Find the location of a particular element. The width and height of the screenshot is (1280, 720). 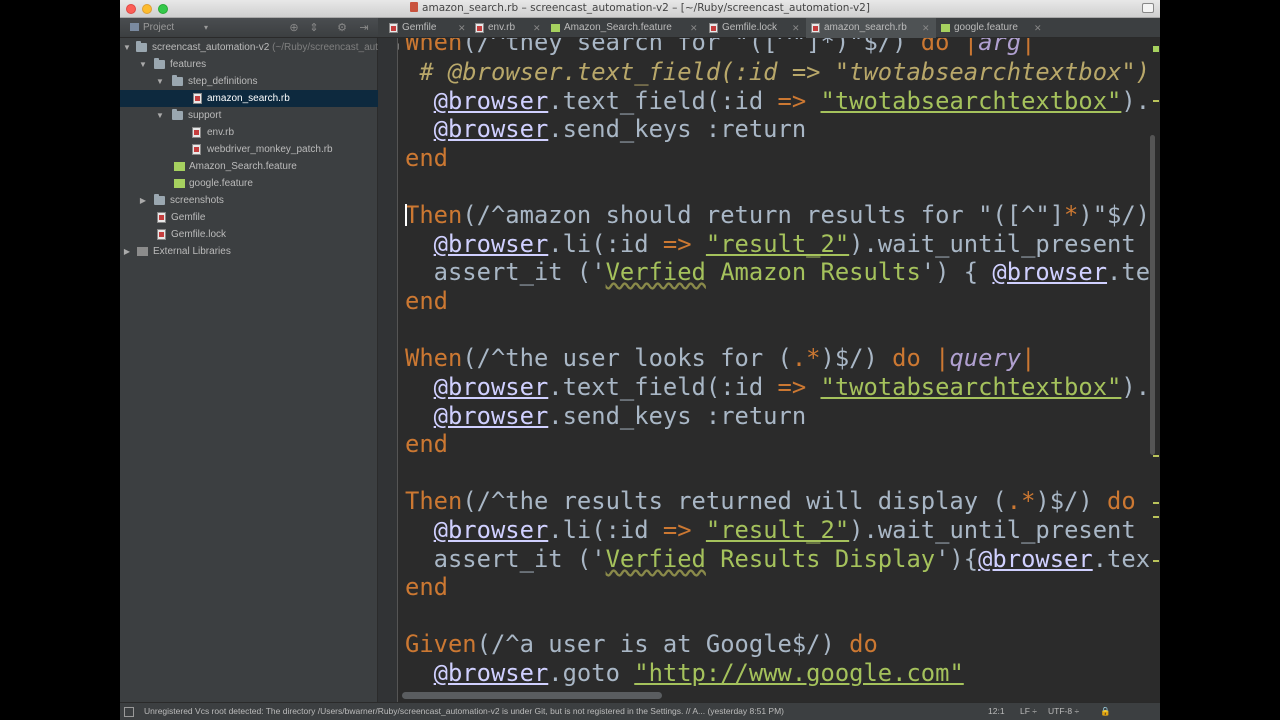

tree-item-screenshots: ▶ screenshots is located at coordinates (249, 200).